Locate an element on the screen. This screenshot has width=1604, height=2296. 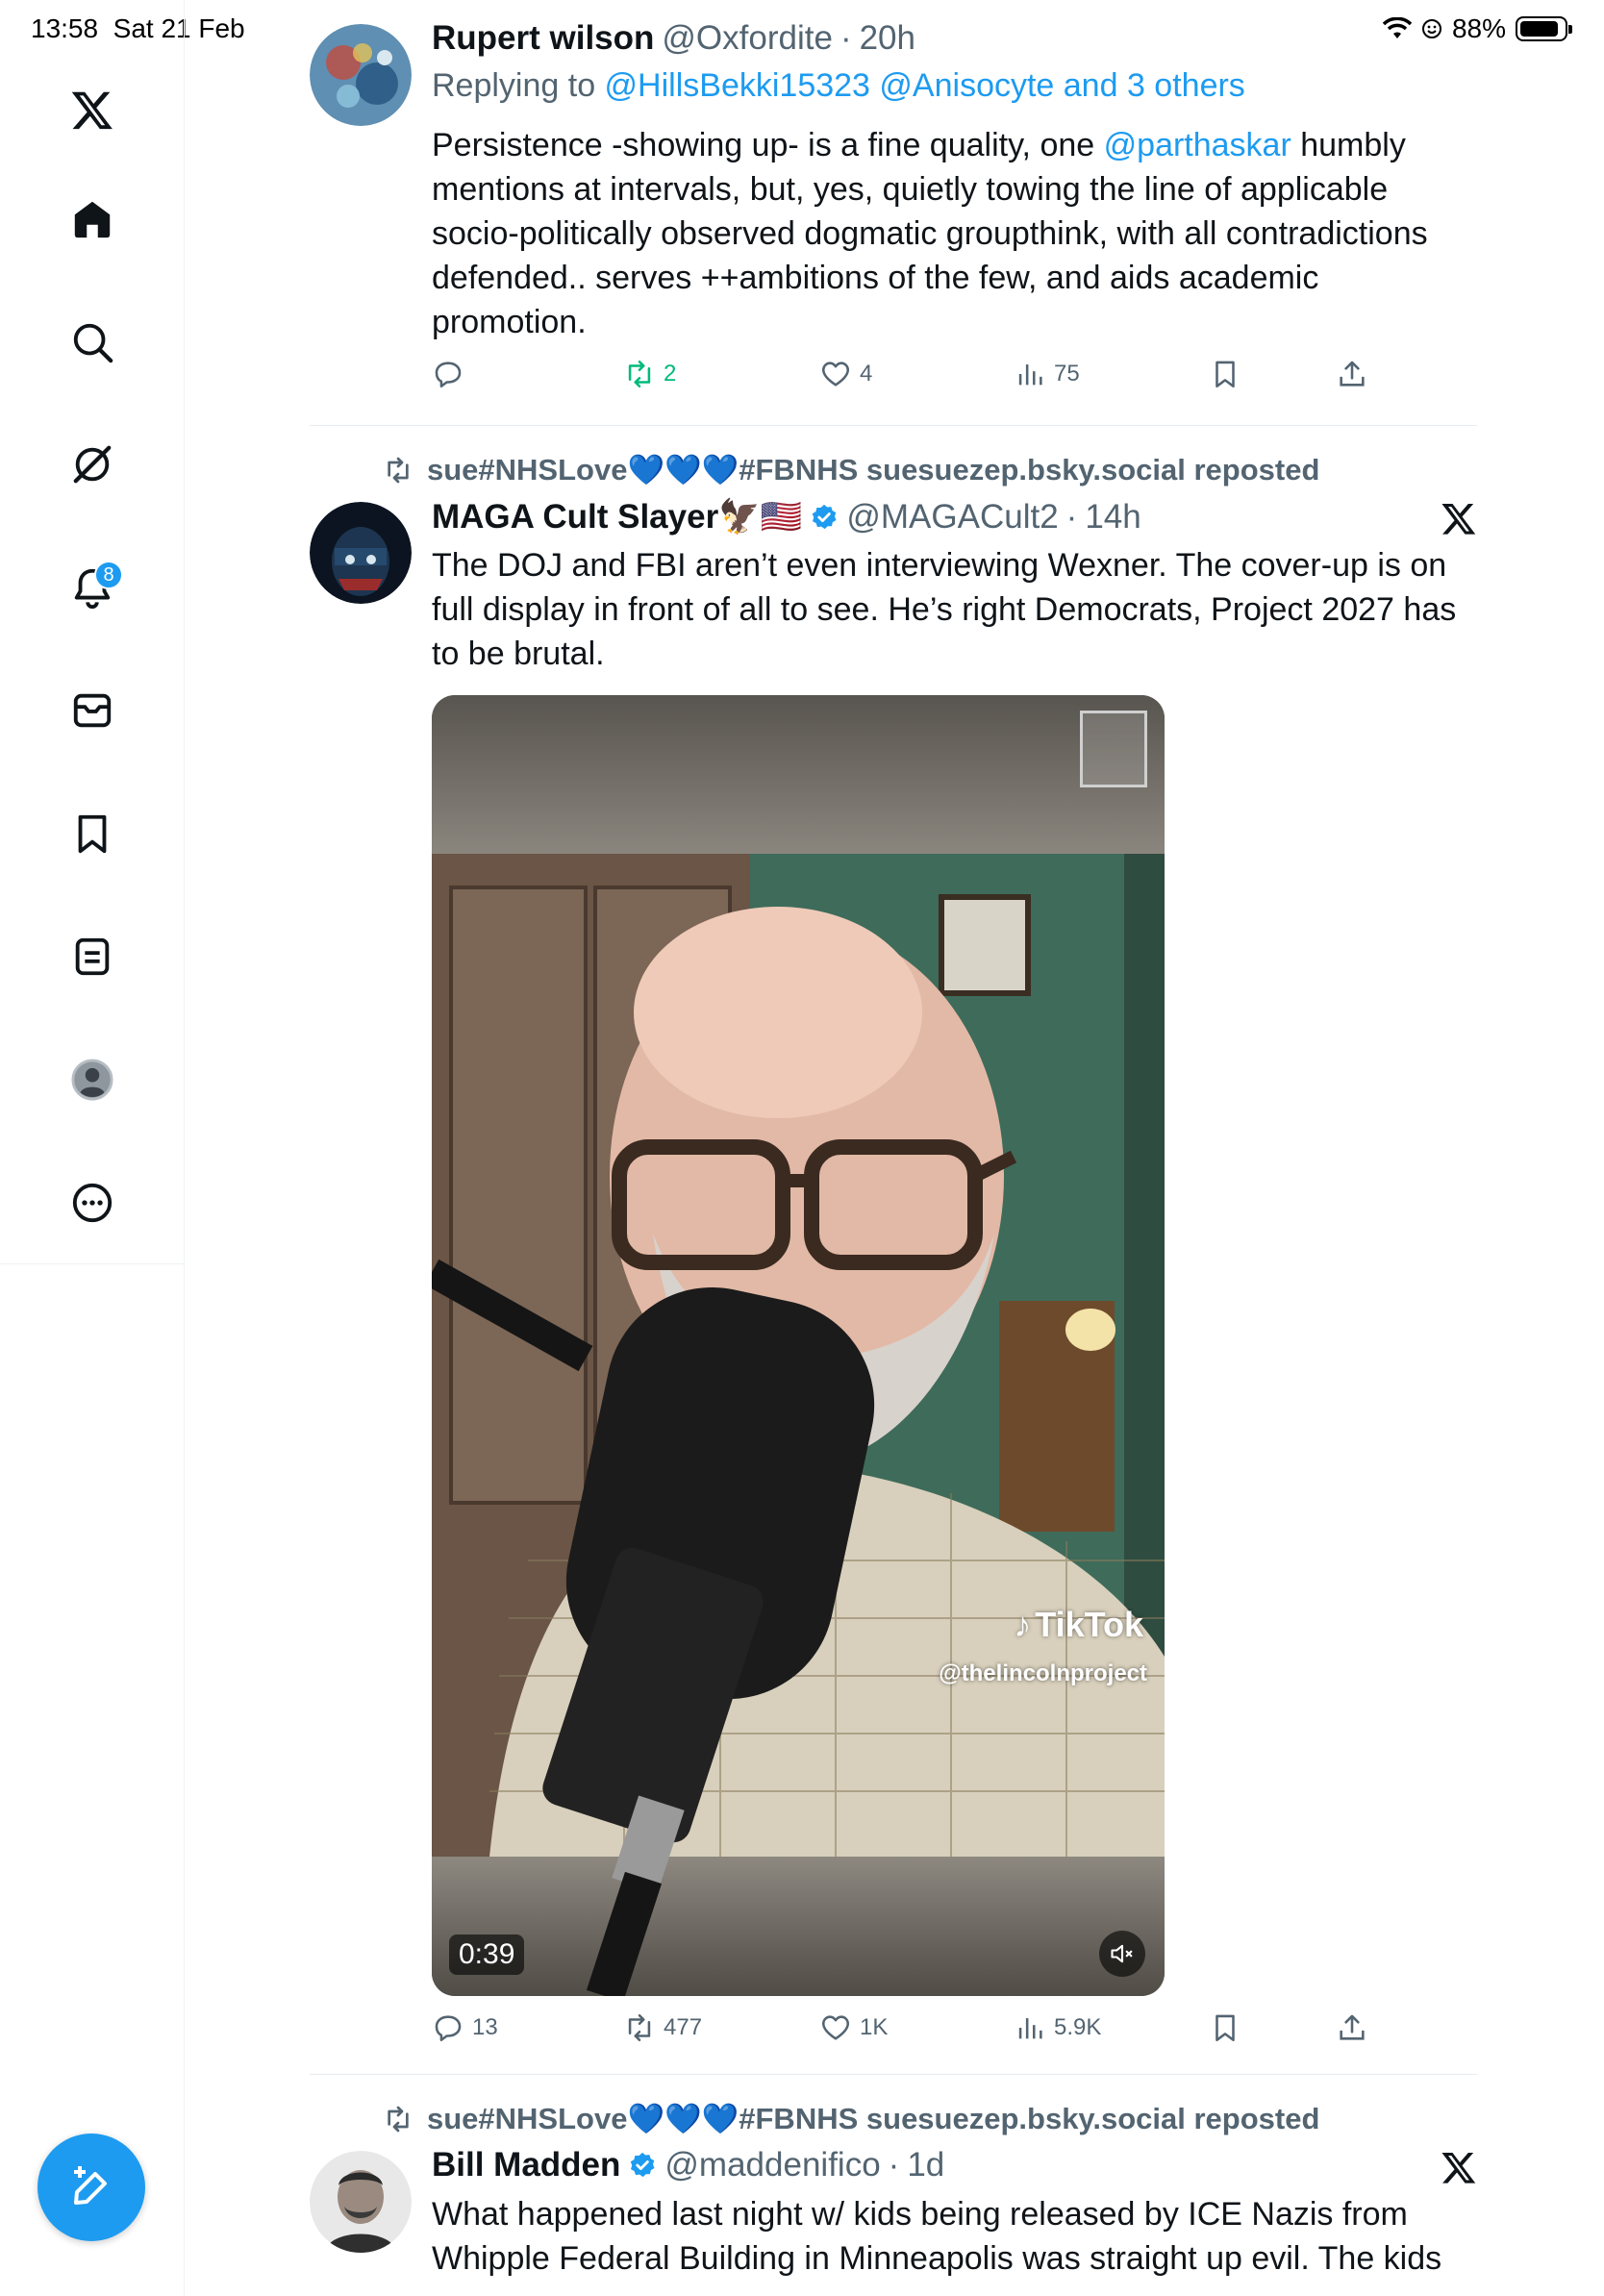
tiktok-note-icon: ♪ is located at coordinates (1023, 1624).